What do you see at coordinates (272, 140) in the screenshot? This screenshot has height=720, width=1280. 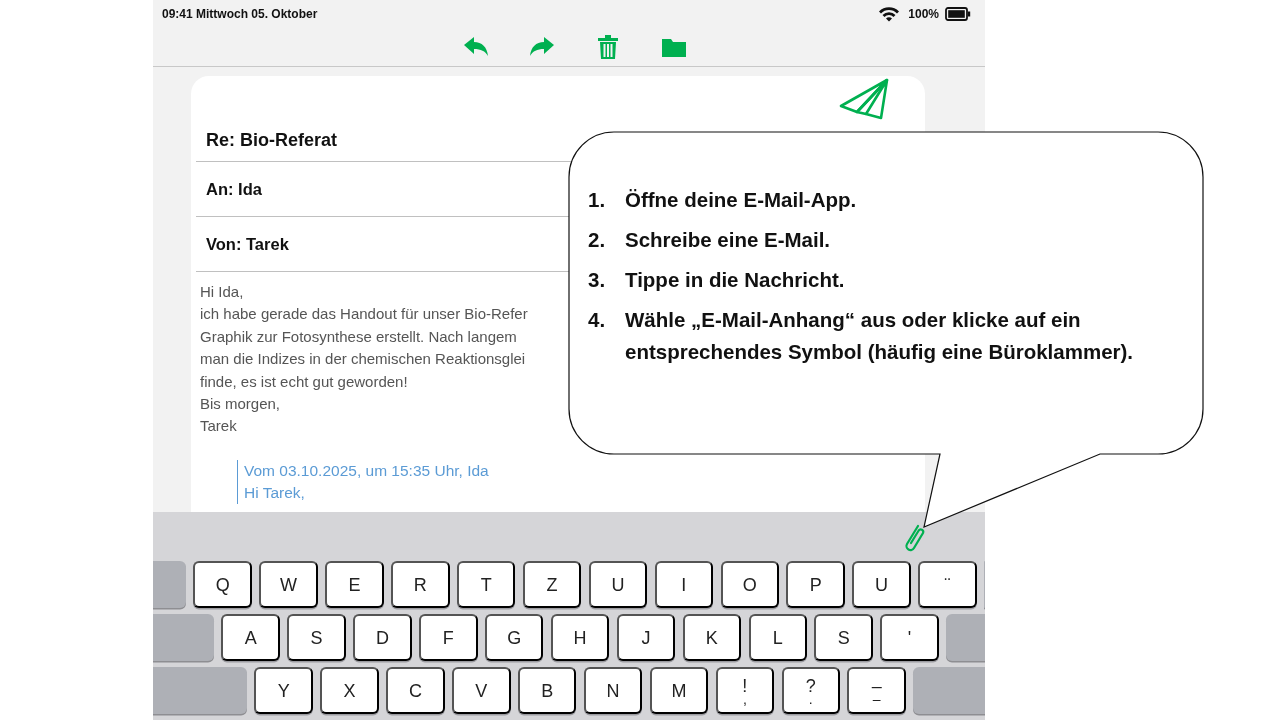 I see `subject-field: Re: Bio-Referat` at bounding box center [272, 140].